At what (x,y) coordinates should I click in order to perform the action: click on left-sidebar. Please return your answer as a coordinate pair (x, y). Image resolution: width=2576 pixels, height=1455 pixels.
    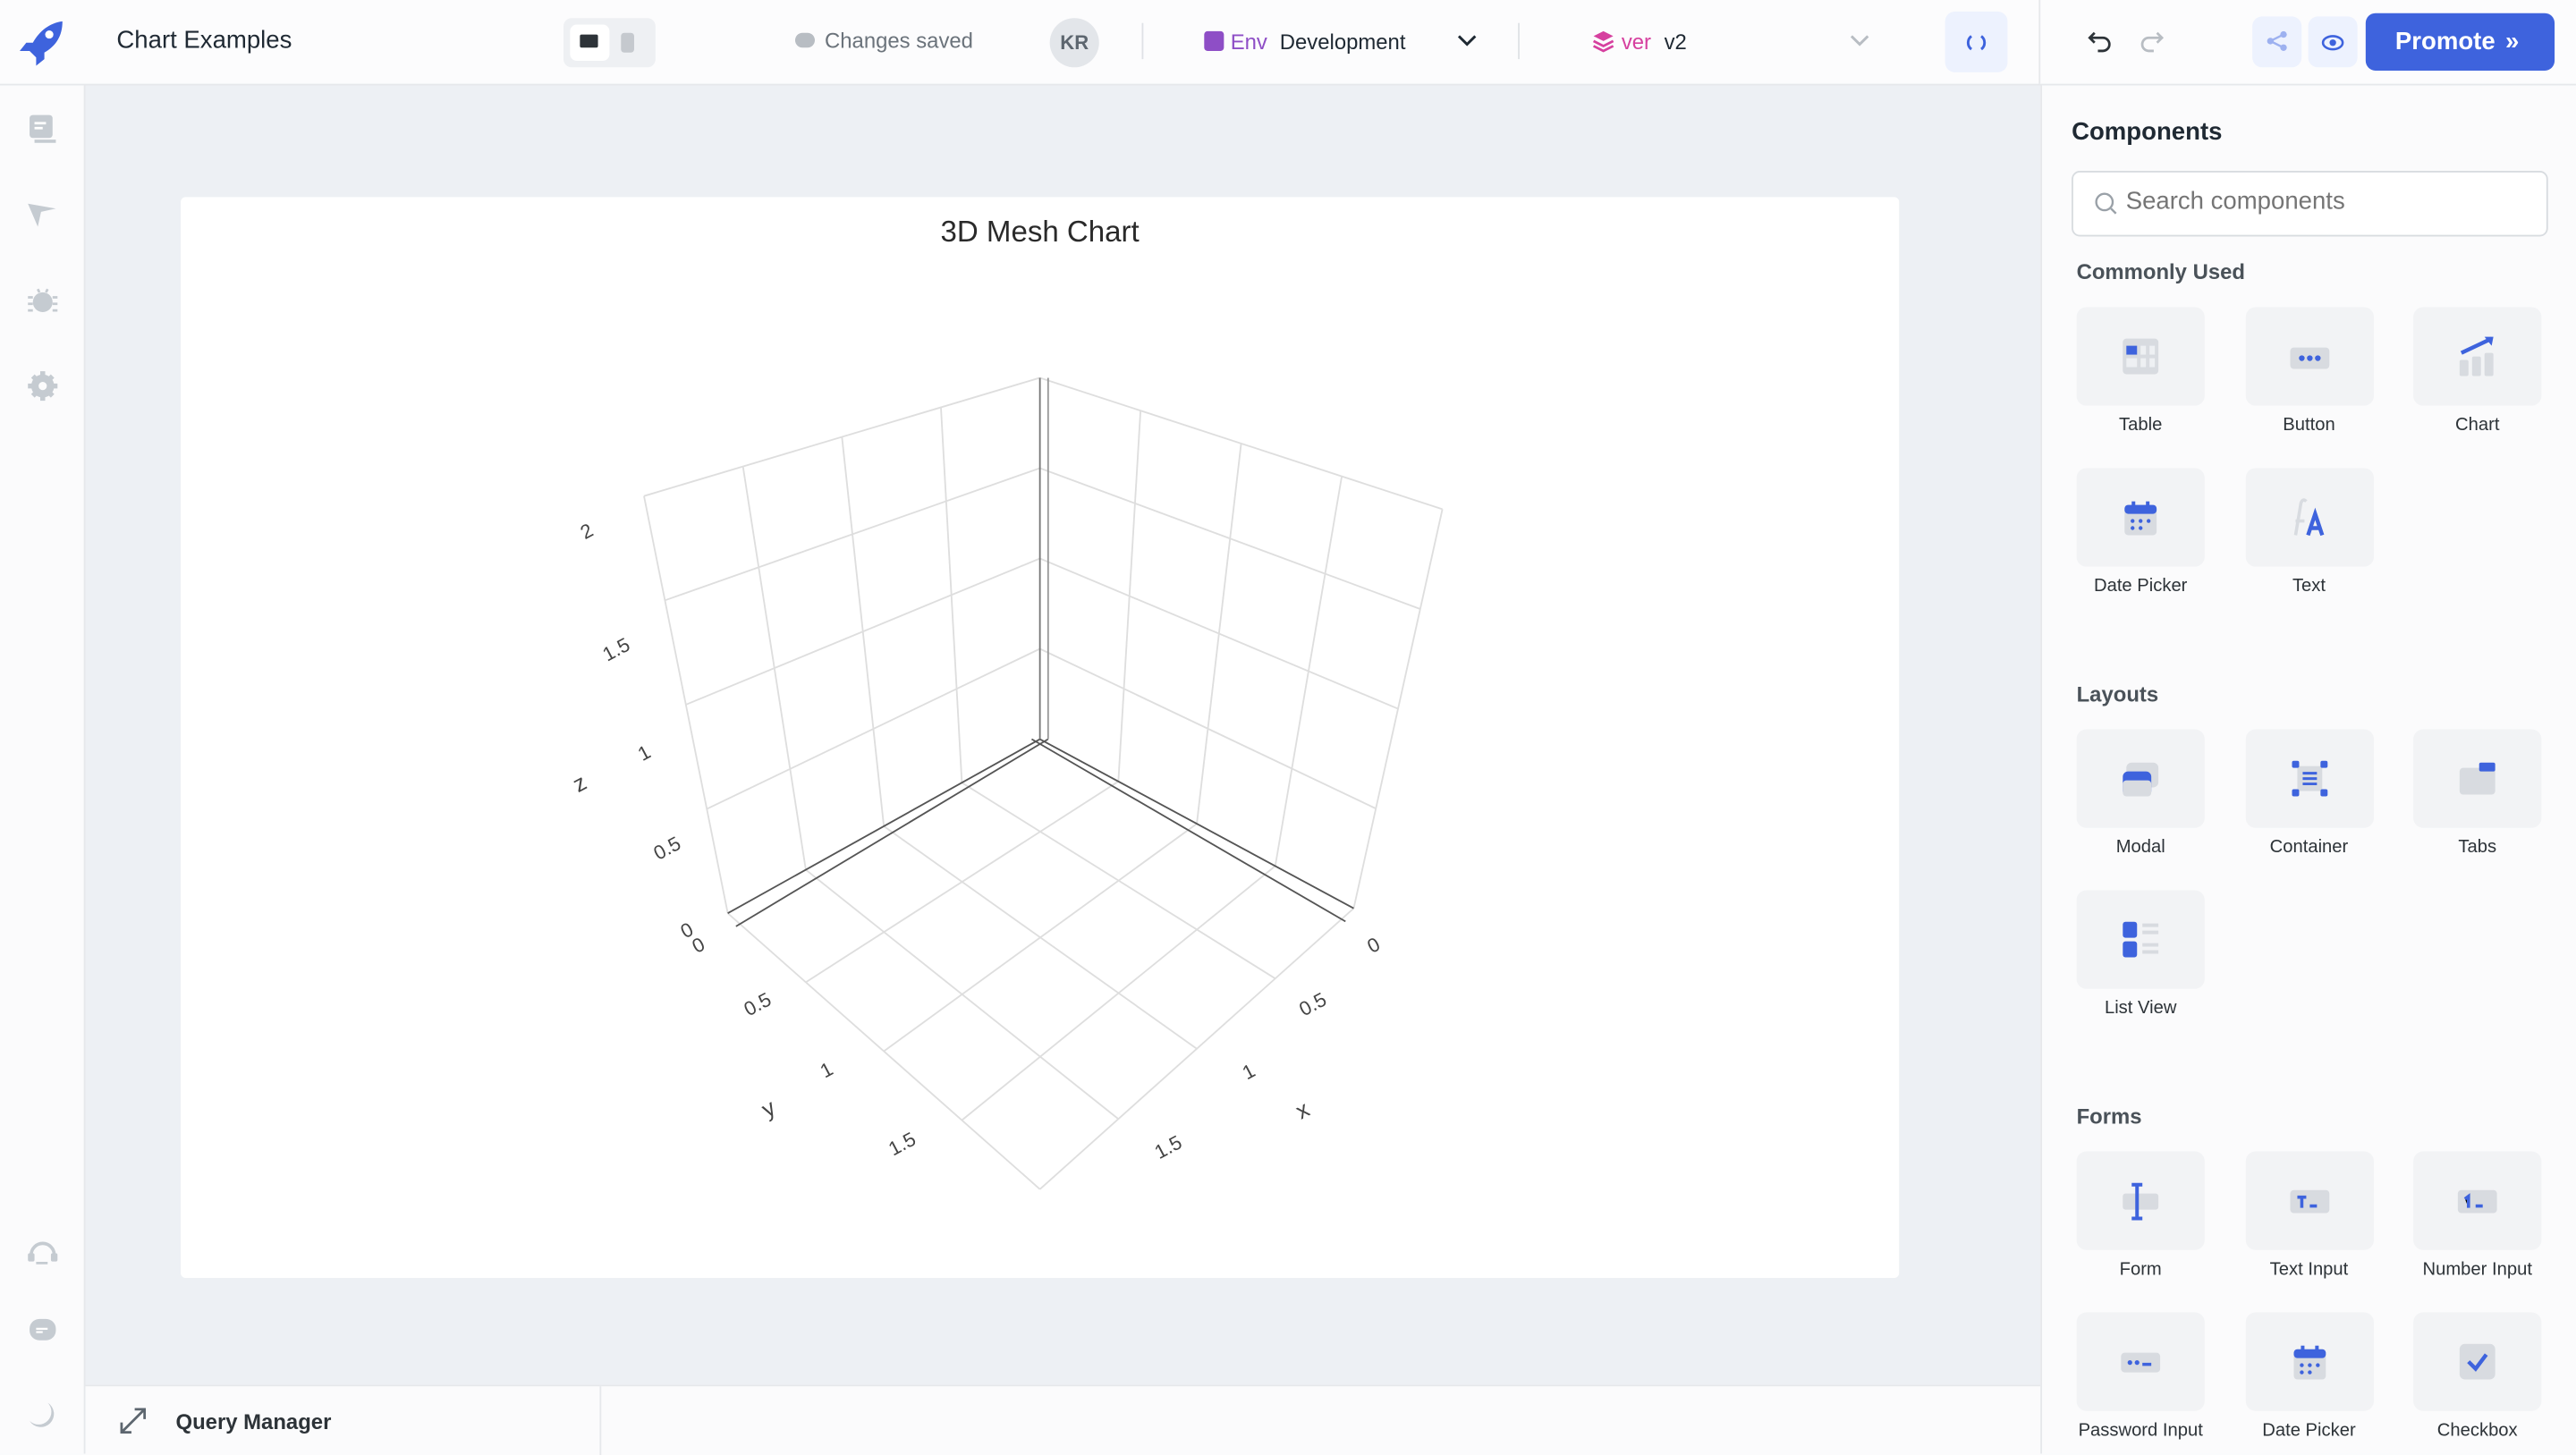
    Looking at the image, I should click on (43, 769).